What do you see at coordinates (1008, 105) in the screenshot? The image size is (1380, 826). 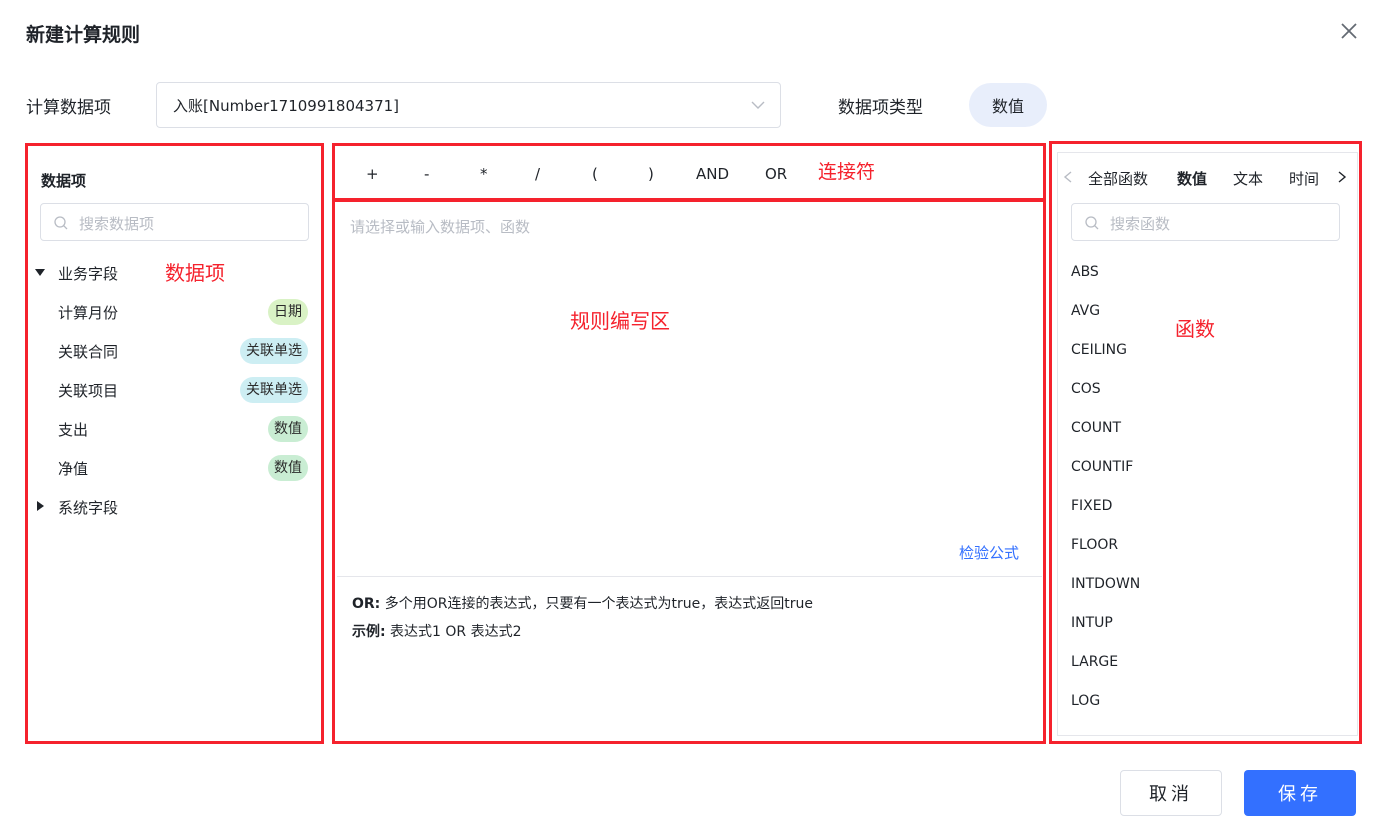 I see `type-badge: 数值` at bounding box center [1008, 105].